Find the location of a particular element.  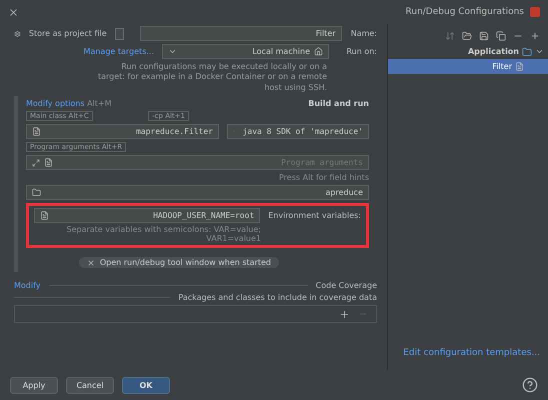

window-title: Run/Debug Configurations is located at coordinates (464, 12).